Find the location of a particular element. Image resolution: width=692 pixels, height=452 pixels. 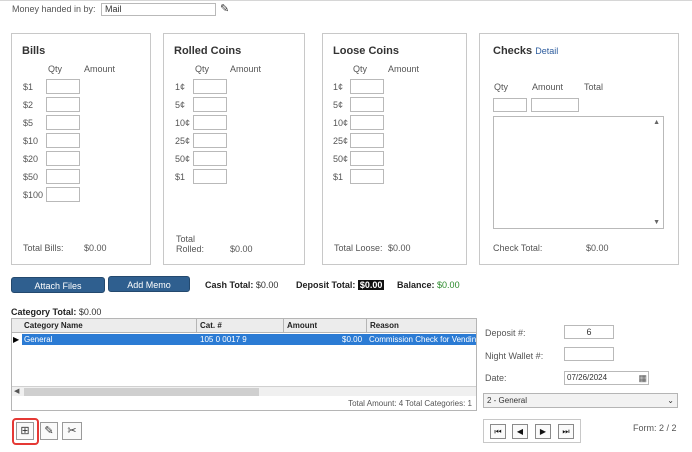

first-record-icon: ⏮ is located at coordinates (498, 431).